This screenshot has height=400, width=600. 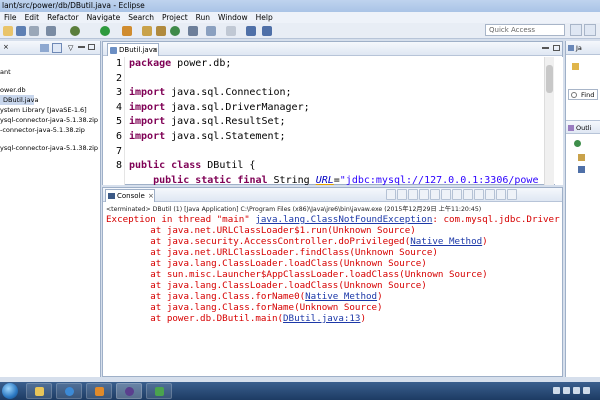 What do you see at coordinates (192, 166) in the screenshot?
I see `code-line: public class DButil {` at bounding box center [192, 166].